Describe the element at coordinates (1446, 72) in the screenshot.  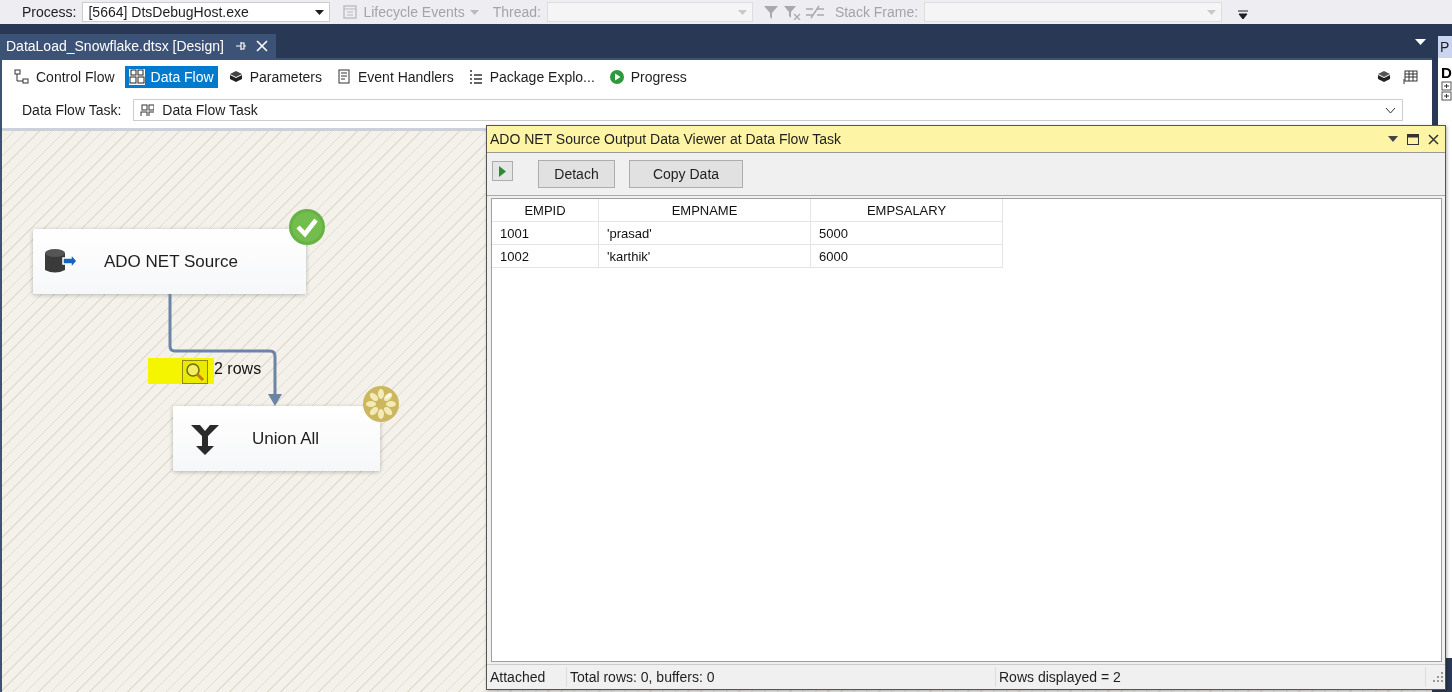
I see `panel-text: D` at that location.